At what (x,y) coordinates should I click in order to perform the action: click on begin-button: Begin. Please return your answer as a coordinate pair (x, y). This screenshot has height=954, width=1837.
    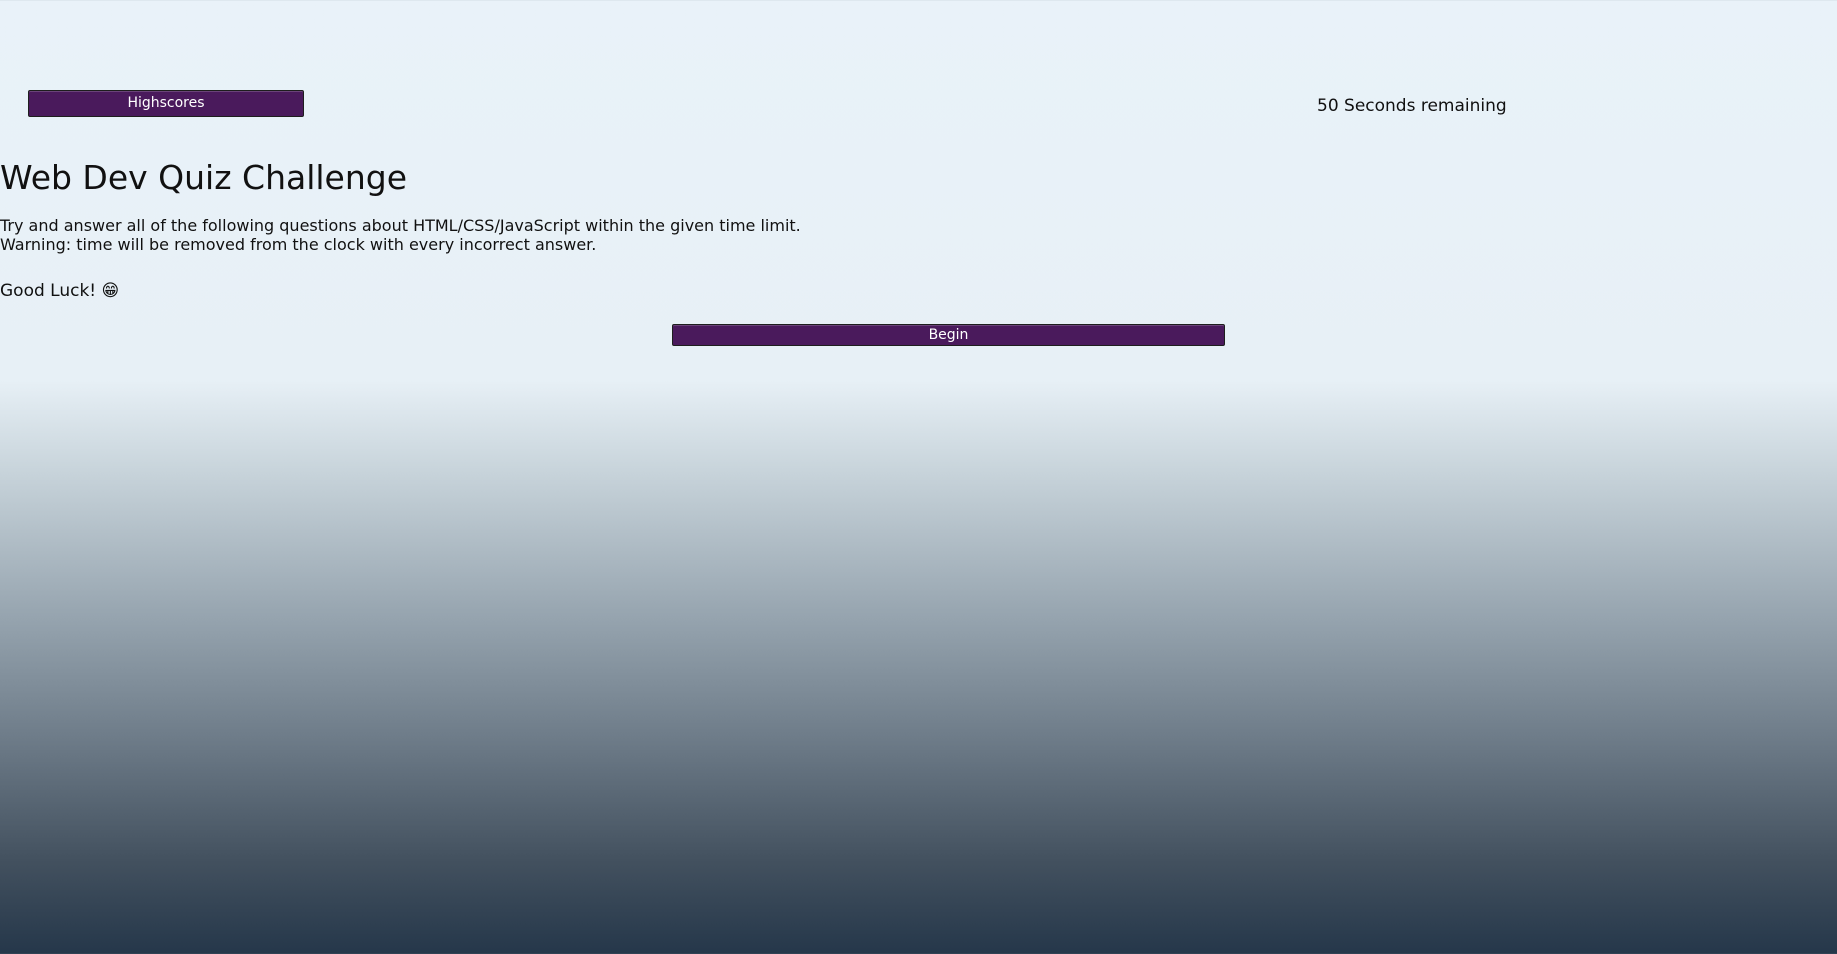
    Looking at the image, I should click on (948, 335).